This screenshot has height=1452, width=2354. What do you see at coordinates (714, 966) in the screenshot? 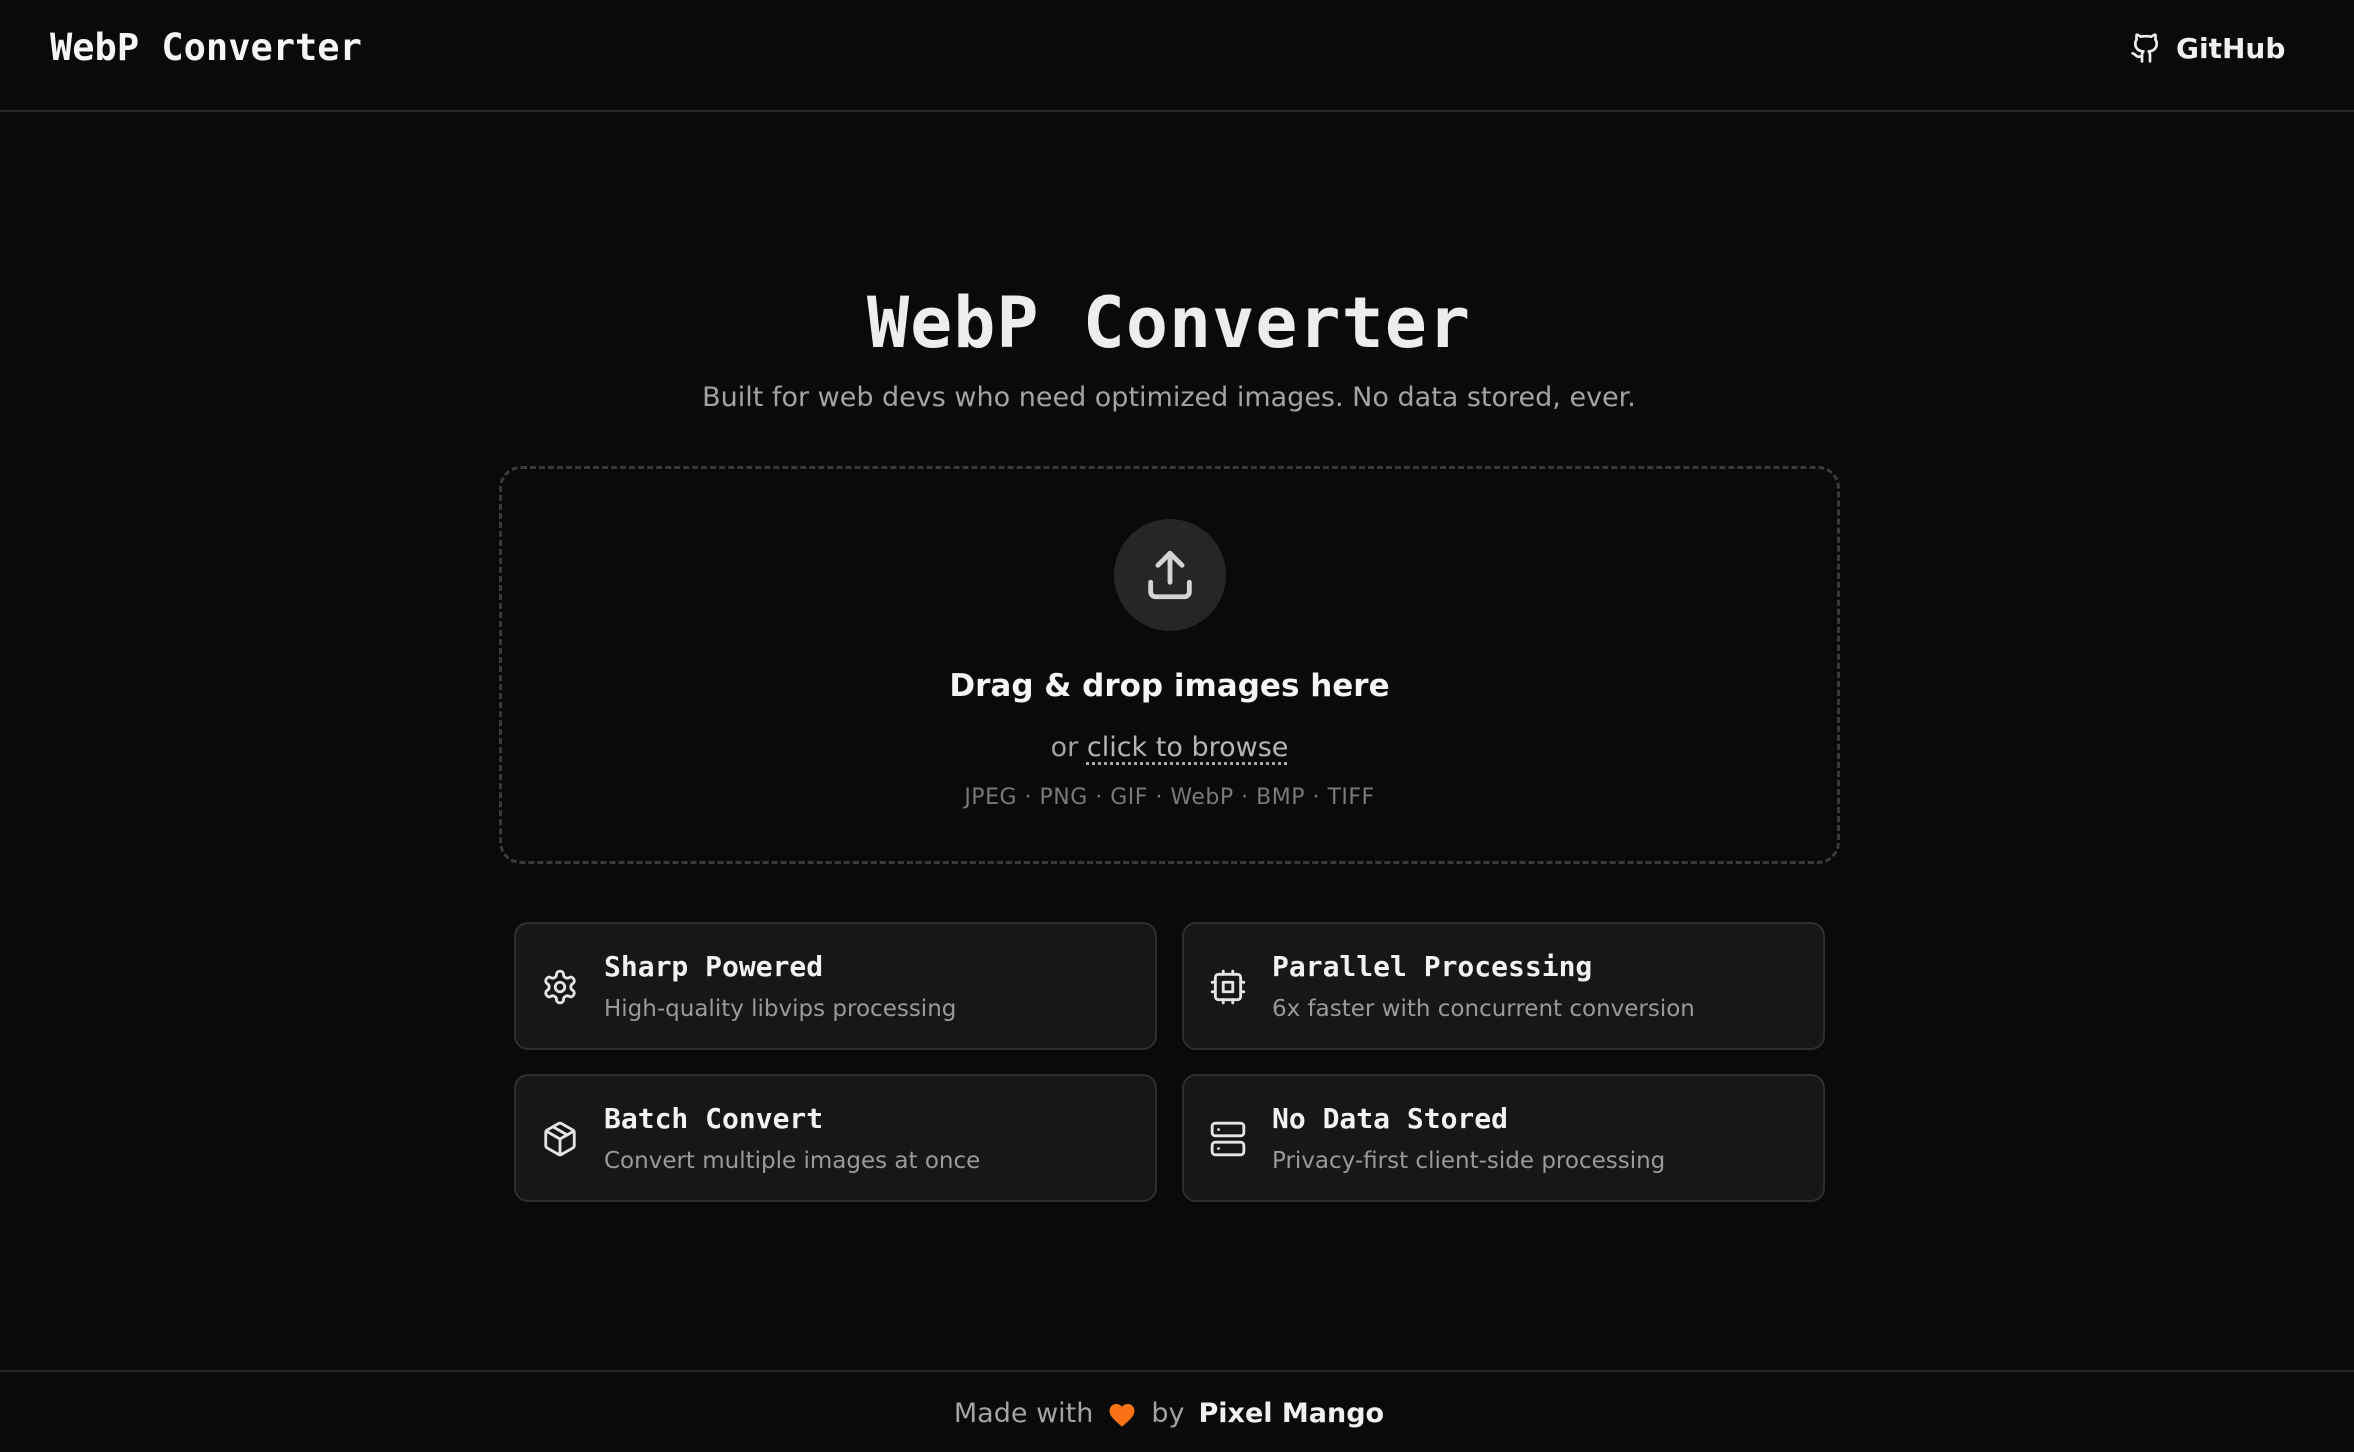
I see `feature-title: Sharp Powered` at bounding box center [714, 966].